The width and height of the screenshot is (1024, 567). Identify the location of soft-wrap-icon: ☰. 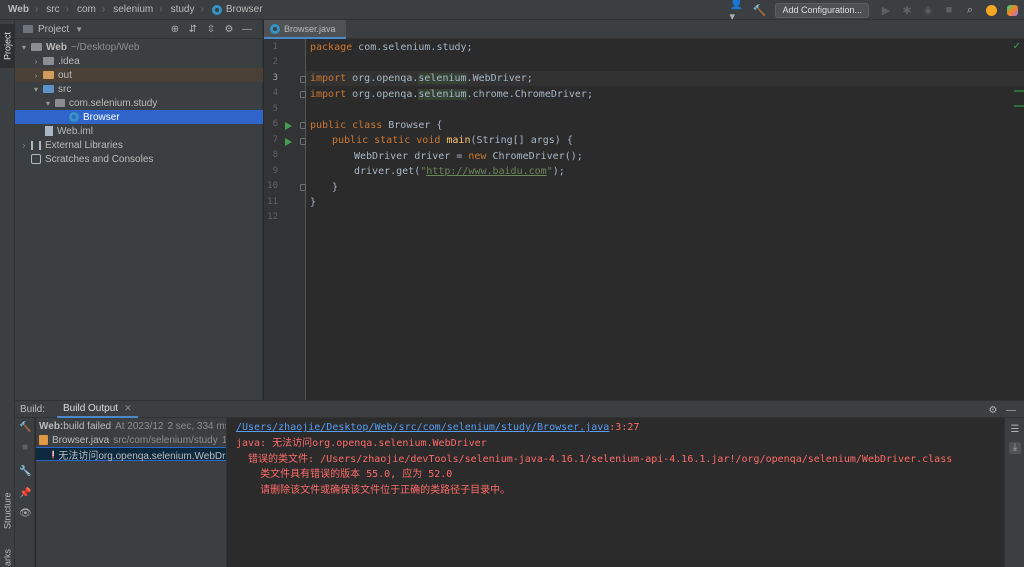
(1015, 430).